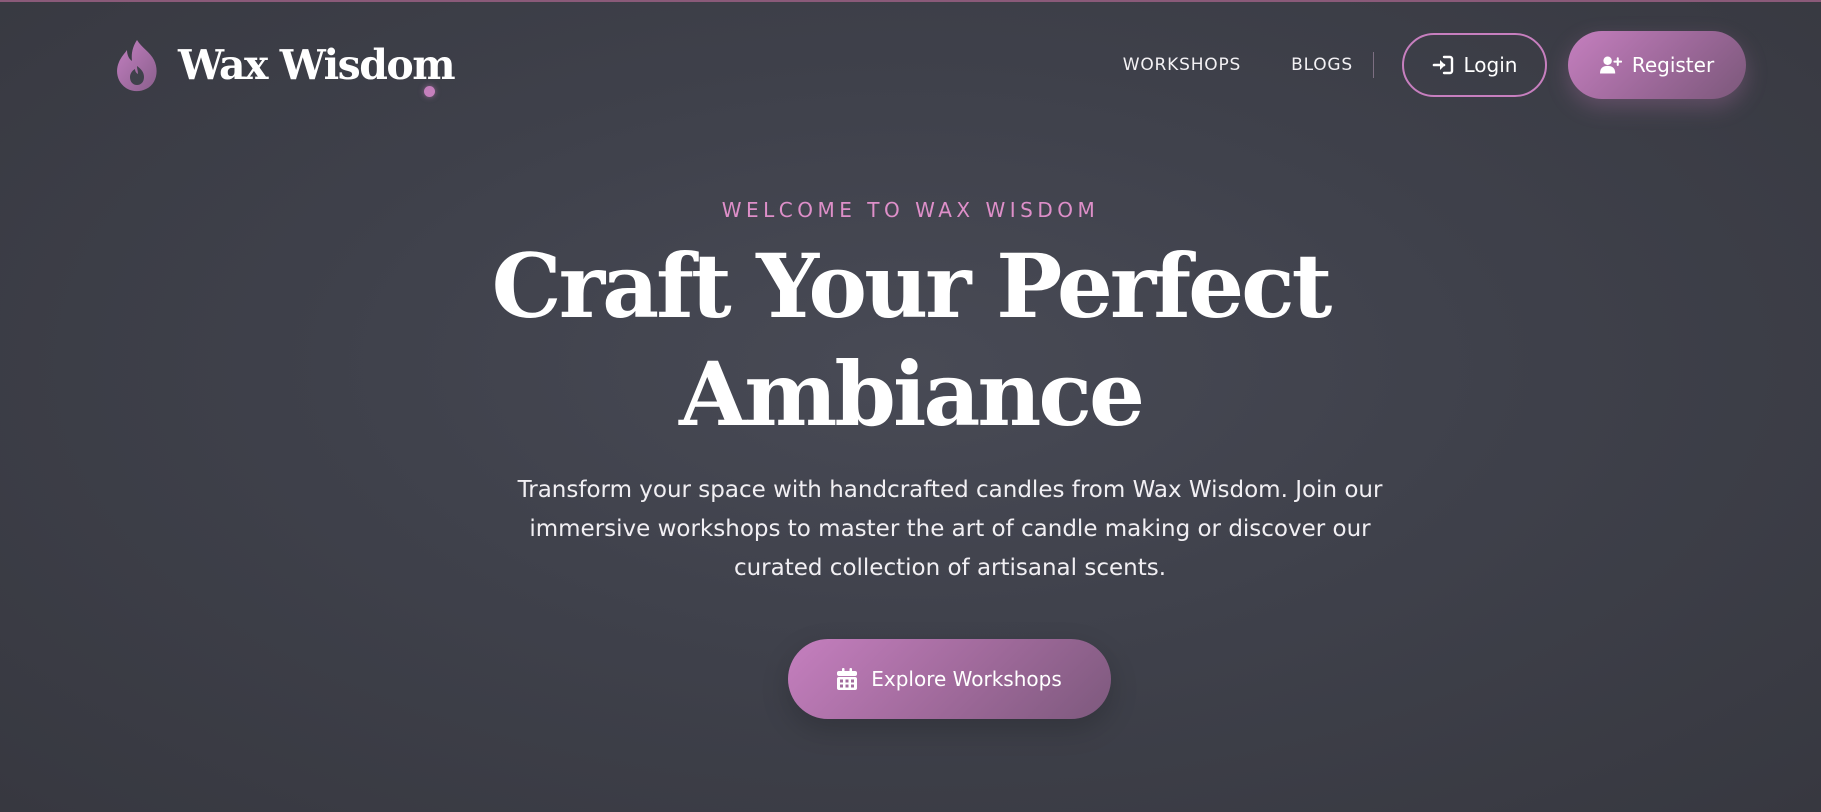 Image resolution: width=1821 pixels, height=812 pixels. I want to click on hero-eyebrow: WELCOME TO WAX WISDOM, so click(910, 210).